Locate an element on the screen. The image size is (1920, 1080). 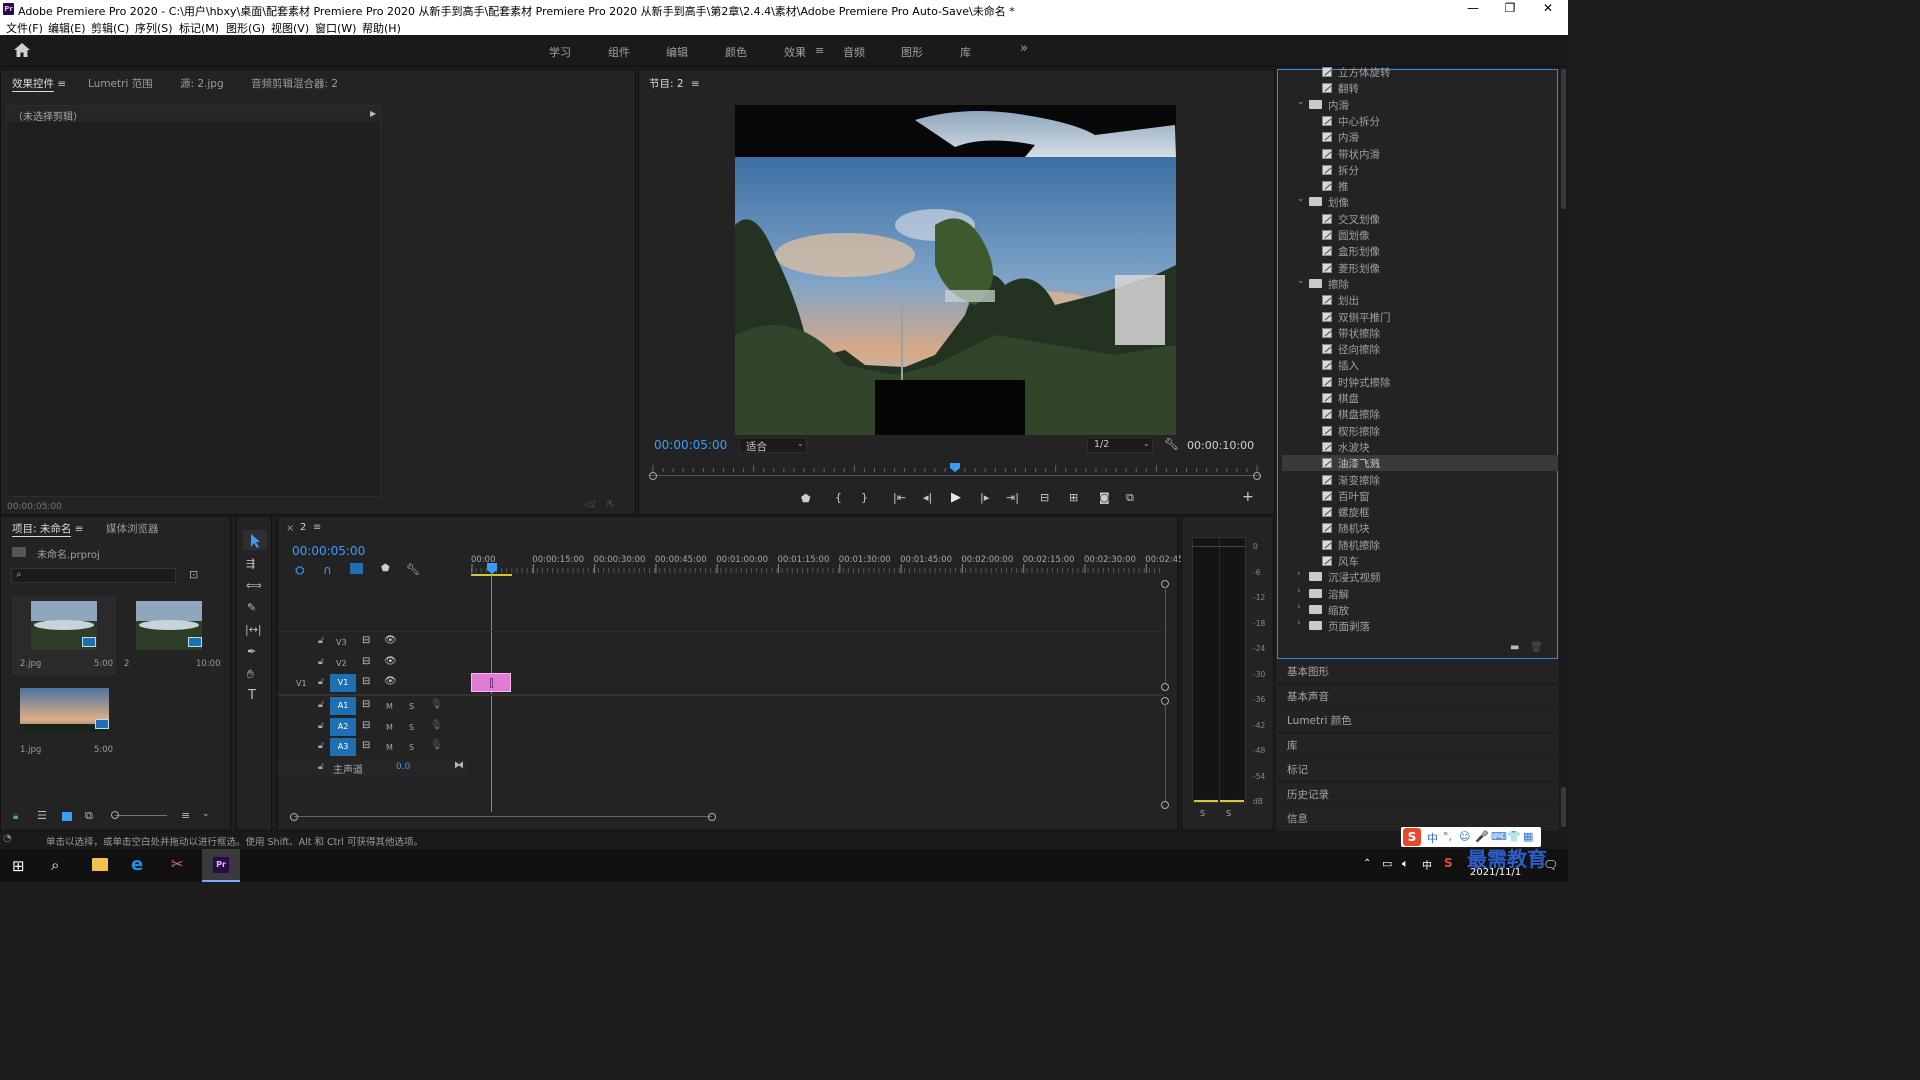
workspace-audio: 音频 is located at coordinates (854, 52).